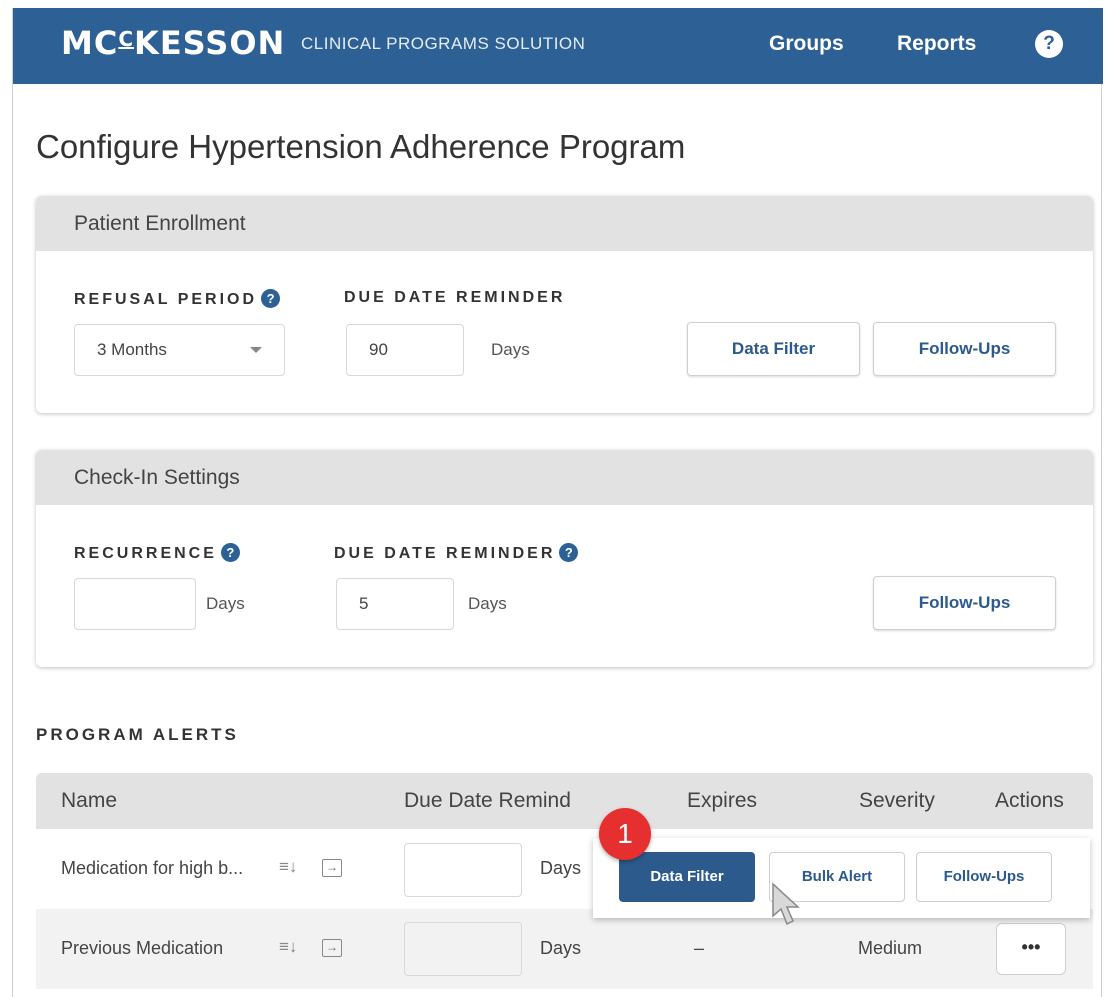 This screenshot has width=1105, height=997. What do you see at coordinates (786, 904) in the screenshot?
I see `cursor-icon` at bounding box center [786, 904].